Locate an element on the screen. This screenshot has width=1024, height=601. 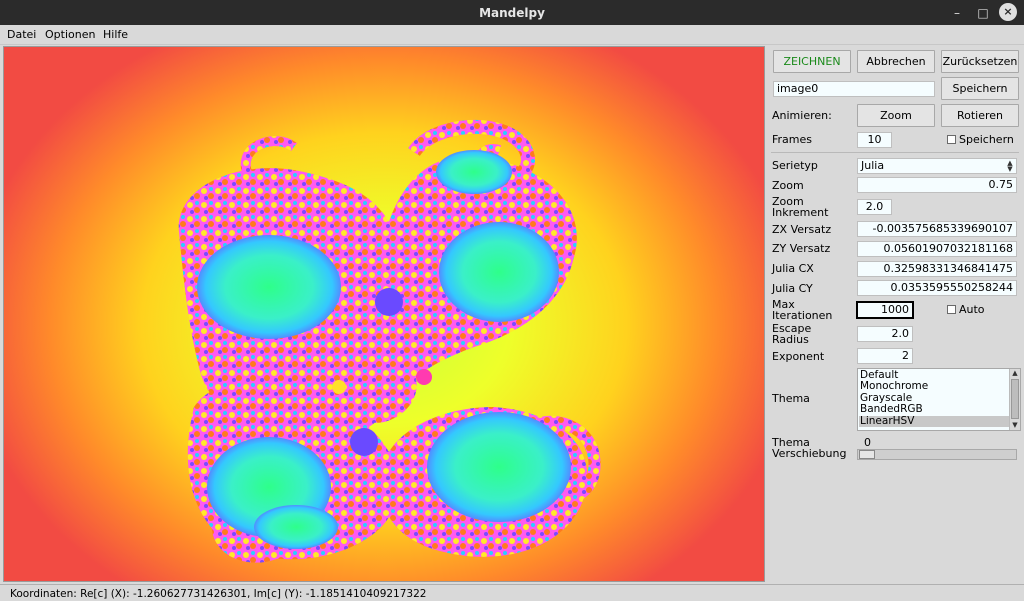
max-iter-input: 1000 is located at coordinates (885, 310).